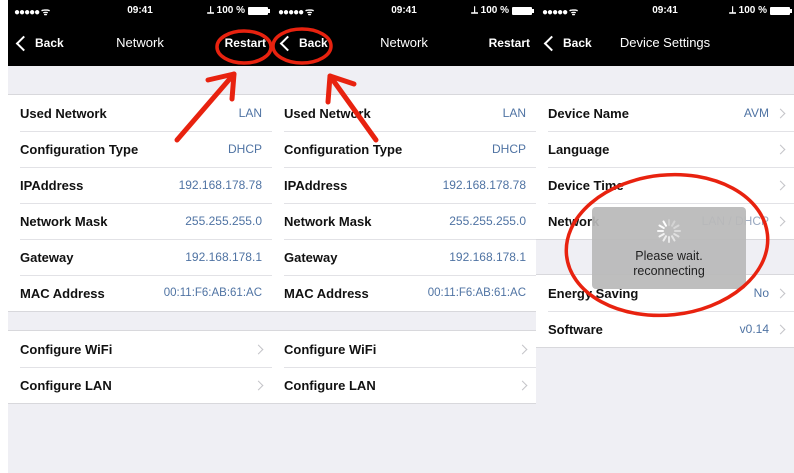 Image resolution: width=794 pixels, height=473 pixels. I want to click on hud-line-2: reconnecting, so click(669, 271).